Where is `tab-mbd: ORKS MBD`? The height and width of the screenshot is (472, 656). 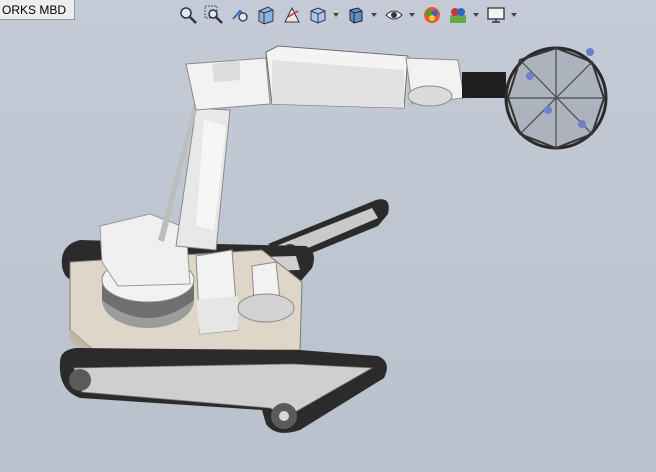 tab-mbd: ORKS MBD is located at coordinates (38, 10).